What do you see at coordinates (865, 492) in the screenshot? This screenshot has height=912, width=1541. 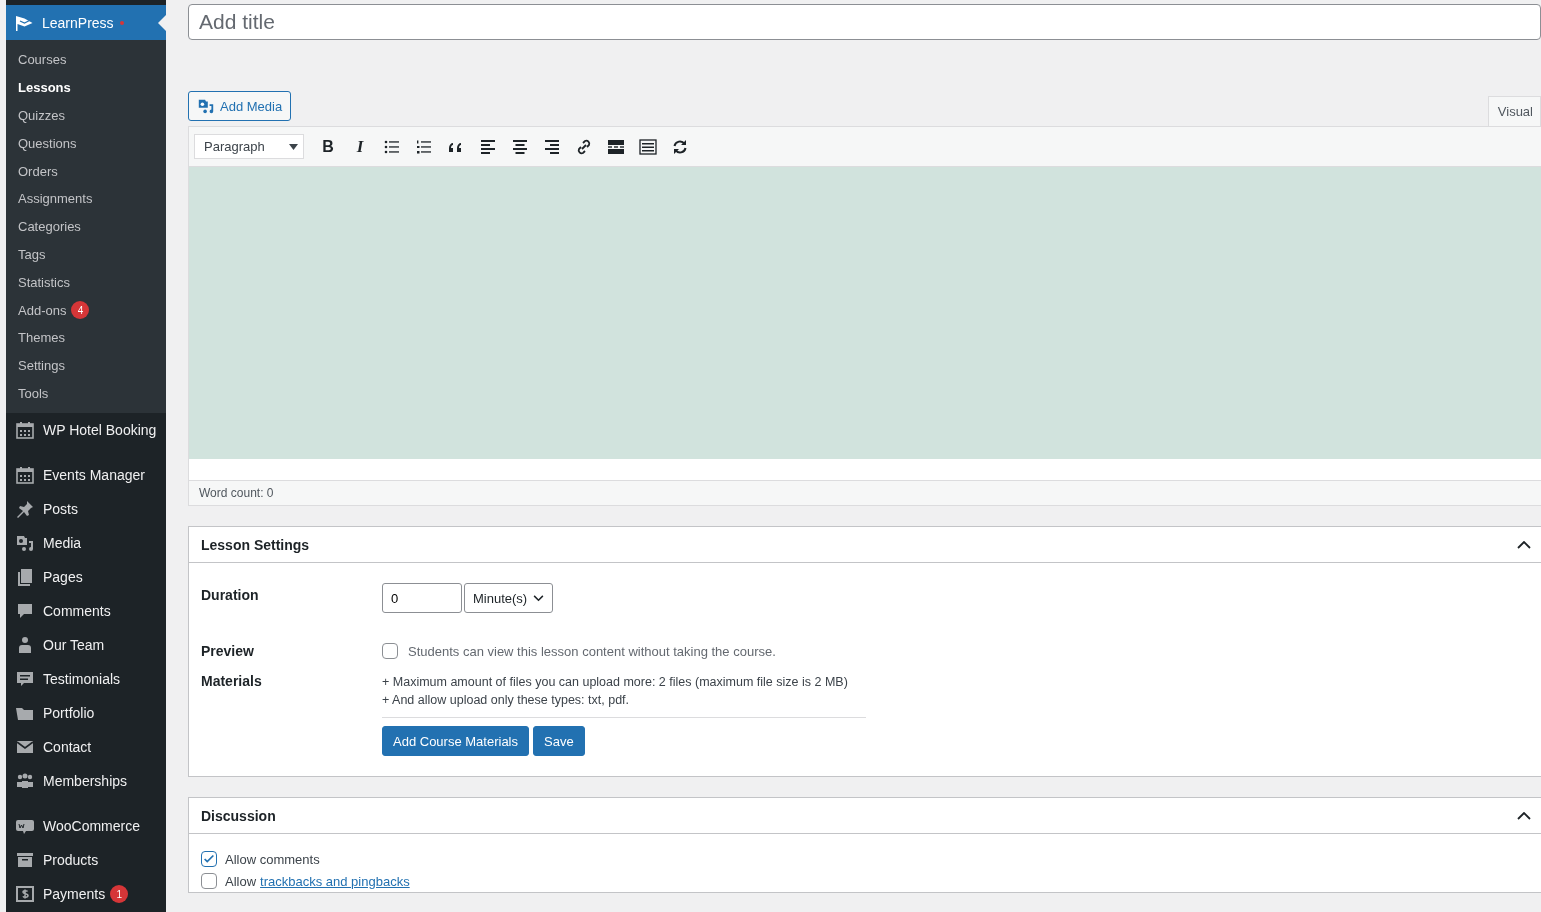 I see `word-count: Word count: 0` at bounding box center [865, 492].